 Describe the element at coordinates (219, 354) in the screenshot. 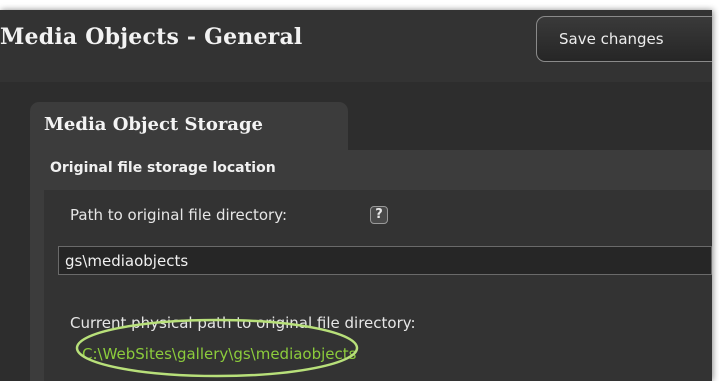

I see `current-physical-path: C:\WebSites\gallery\gs\mediaobjects` at that location.